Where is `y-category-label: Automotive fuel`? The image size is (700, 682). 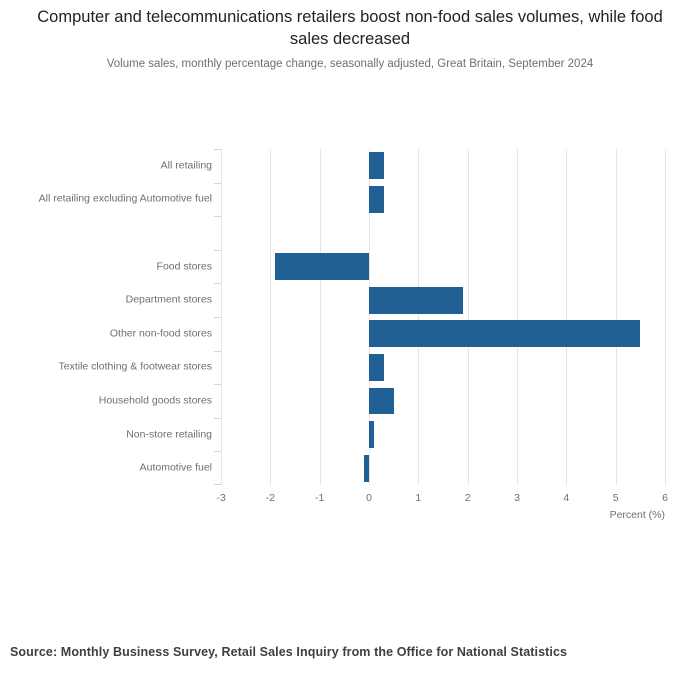
y-category-label: Automotive fuel is located at coordinates (175, 467).